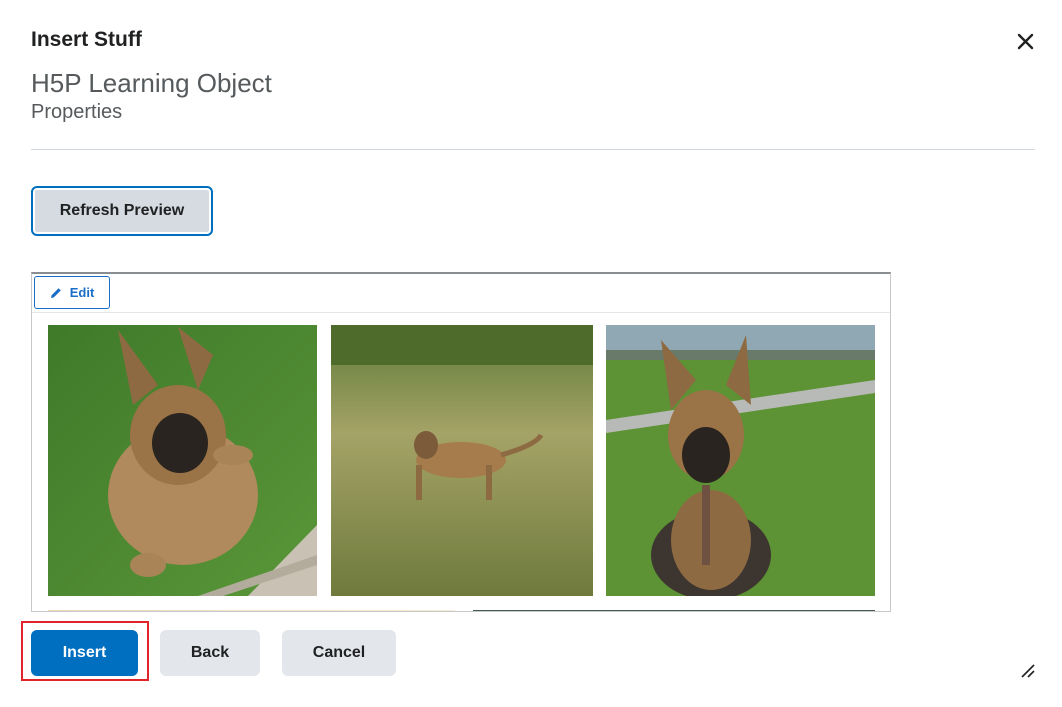 The height and width of the screenshot is (707, 1062). Describe the element at coordinates (86, 39) in the screenshot. I see `dialog-title: Insert Stuff` at that location.